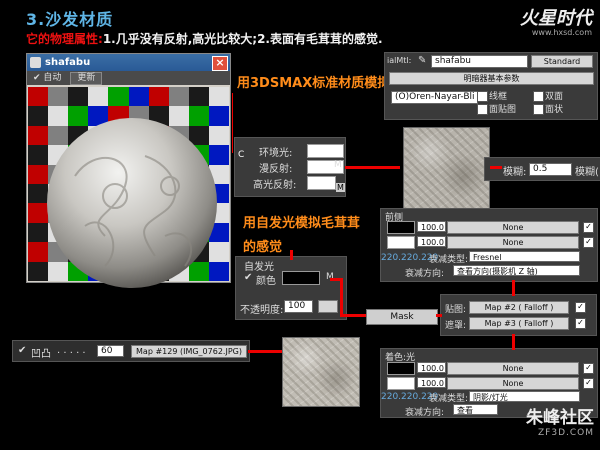 The image size is (600, 450). I want to click on diffuse-label: 漫反射:, so click(276, 169).